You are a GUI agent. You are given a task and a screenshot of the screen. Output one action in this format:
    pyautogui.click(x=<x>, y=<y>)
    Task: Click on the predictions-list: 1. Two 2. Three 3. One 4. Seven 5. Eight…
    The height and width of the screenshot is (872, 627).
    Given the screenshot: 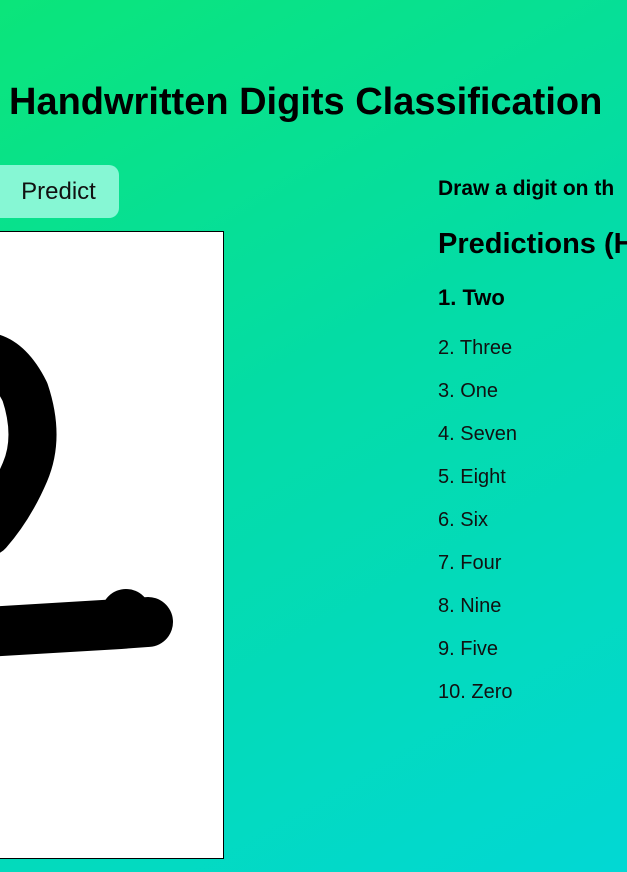 What is the action you would take?
    pyautogui.click(x=477, y=503)
    